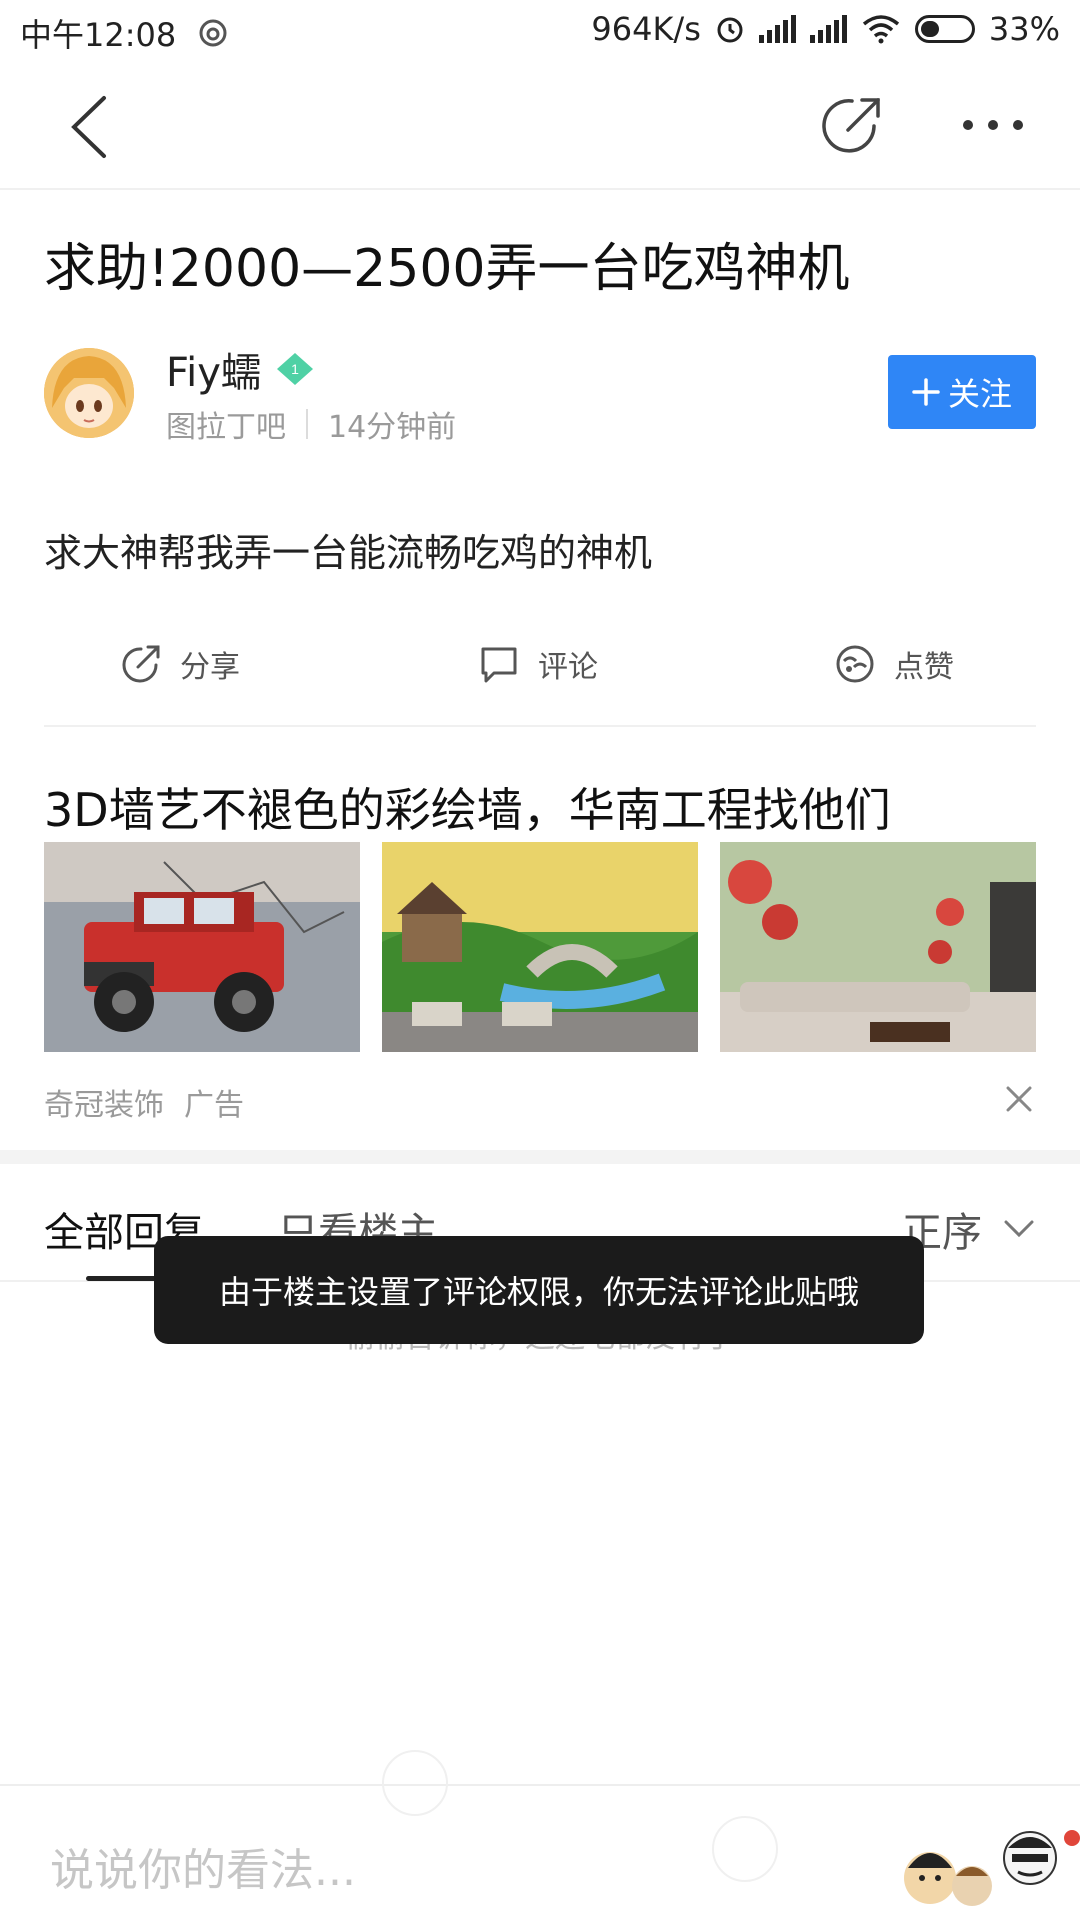 The width and height of the screenshot is (1080, 1920). Describe the element at coordinates (467, 807) in the screenshot. I see `ad-title: 3D墙艺不褪色的彩绘墙，华南工程找他们` at that location.